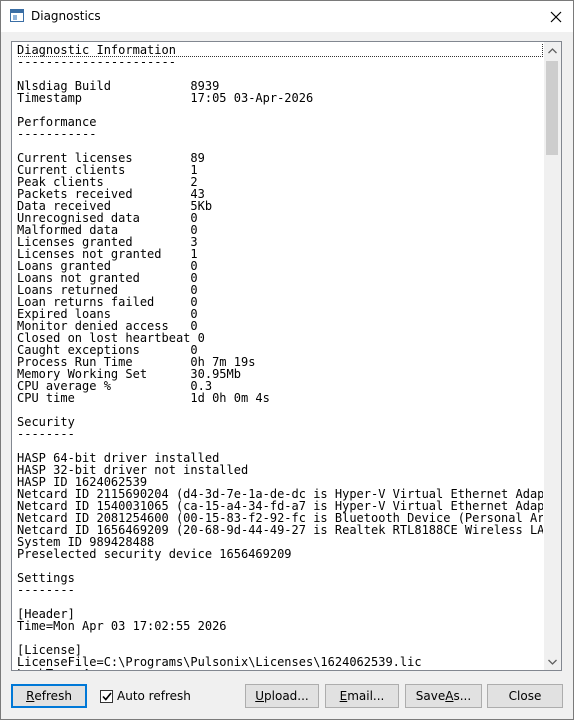  What do you see at coordinates (17, 15) in the screenshot?
I see `app-window-icon` at bounding box center [17, 15].